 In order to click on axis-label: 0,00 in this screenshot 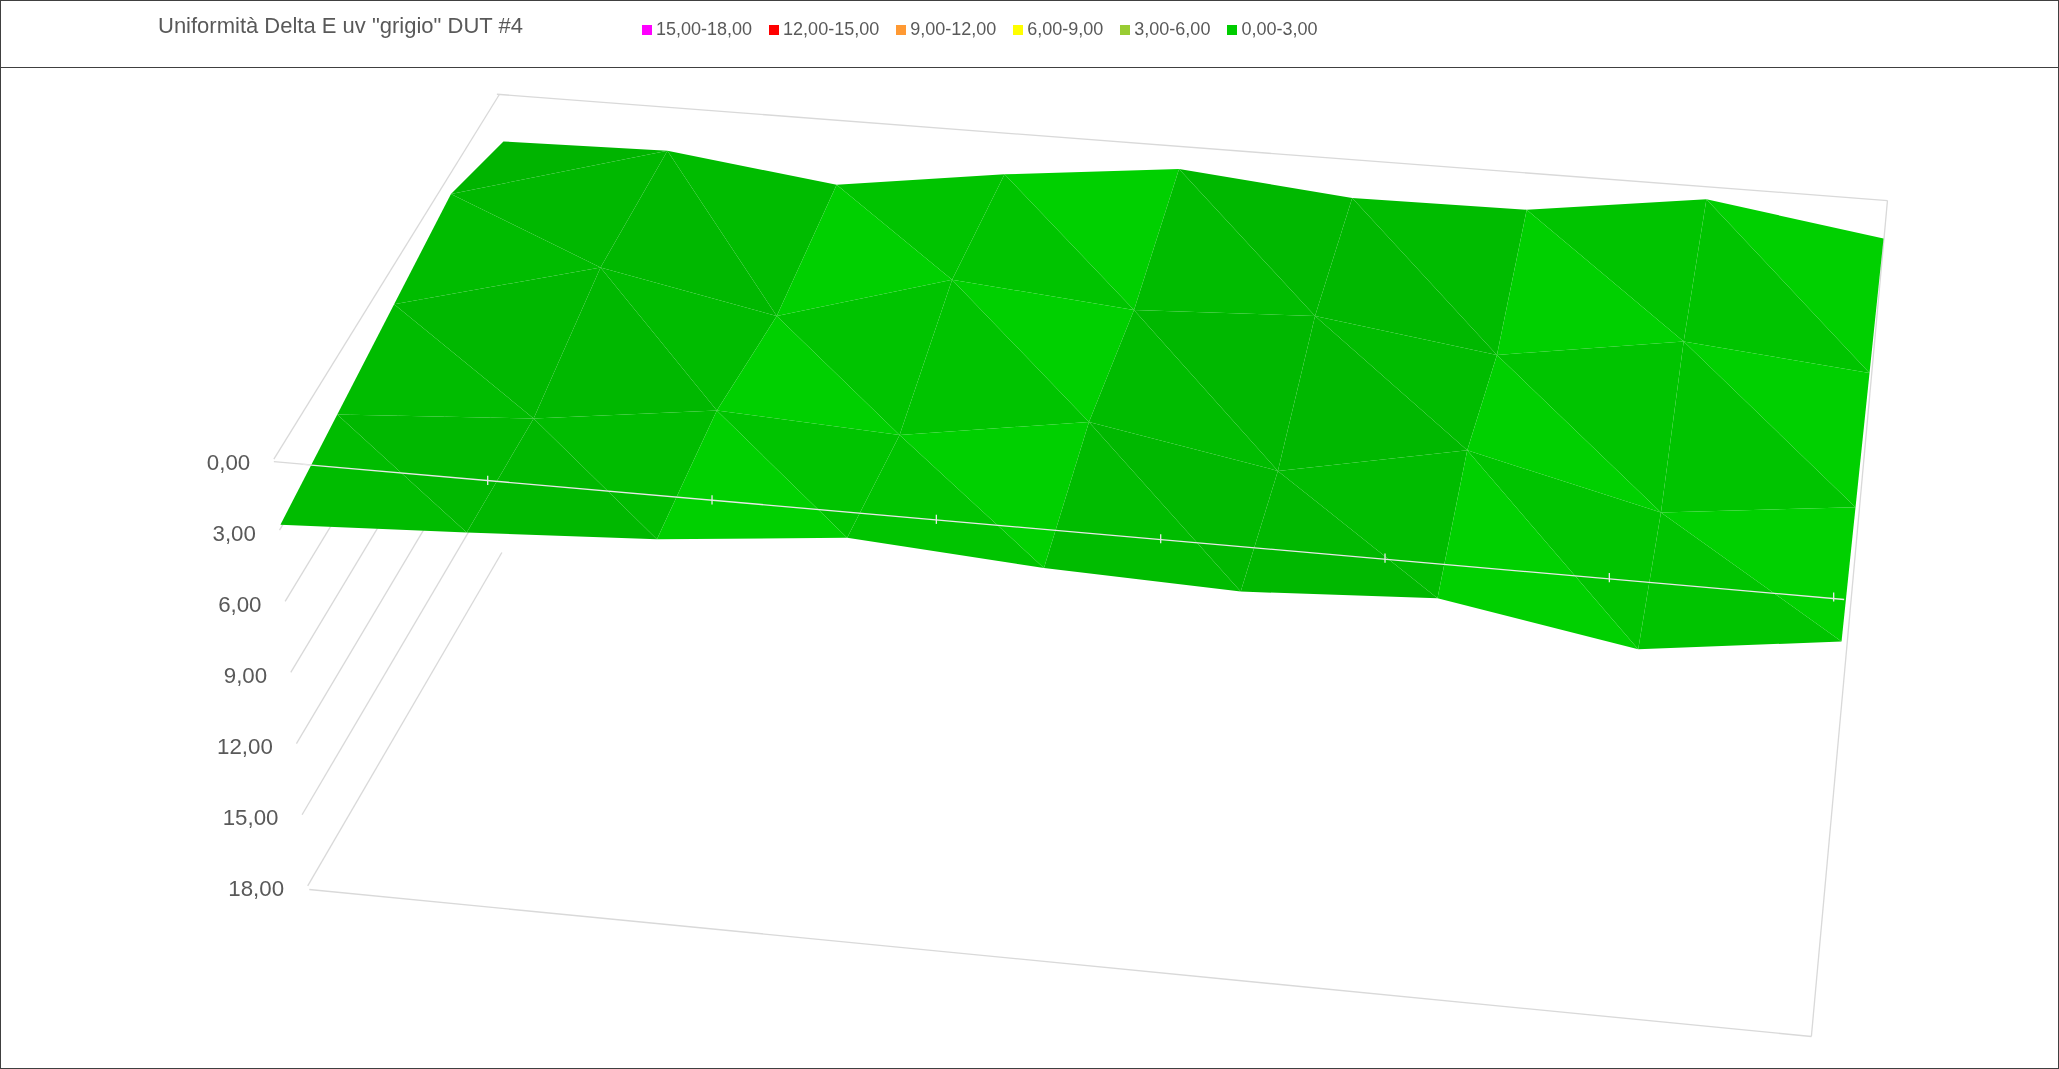, I will do `click(228, 462)`.